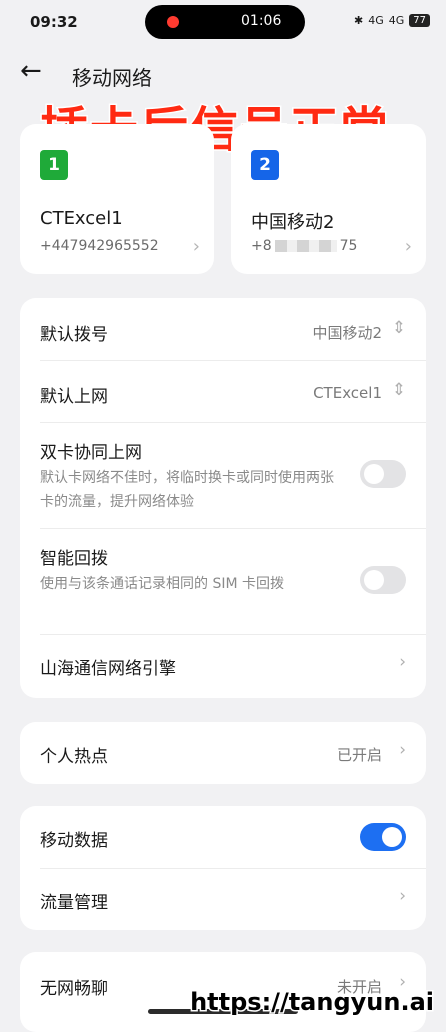 The width and height of the screenshot is (446, 1032). I want to click on status-bar: 09:32 01:06 ✱ 4G 4G 77, so click(223, 23).